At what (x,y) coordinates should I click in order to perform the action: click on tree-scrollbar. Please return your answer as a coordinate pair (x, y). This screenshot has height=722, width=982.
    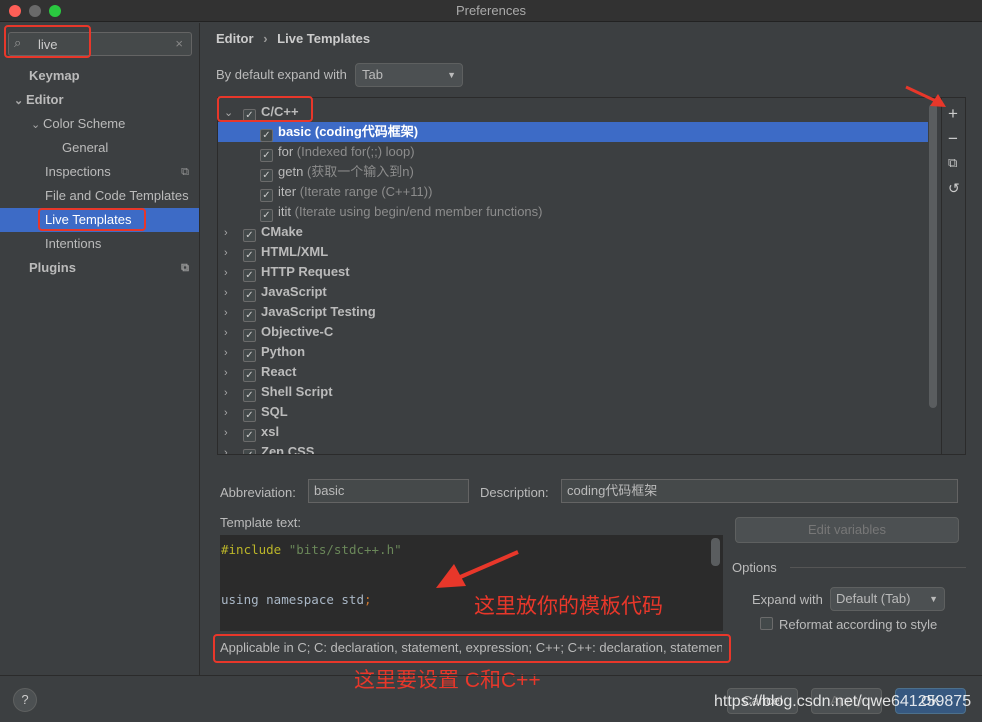
    Looking at the image, I should click on (933, 256).